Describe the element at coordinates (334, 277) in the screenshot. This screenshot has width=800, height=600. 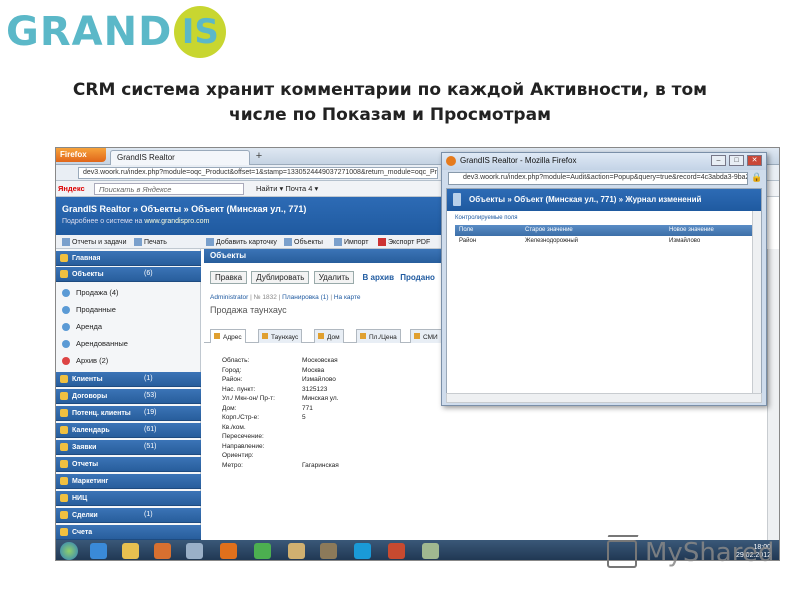
I see `delete-button: Удалить` at that location.